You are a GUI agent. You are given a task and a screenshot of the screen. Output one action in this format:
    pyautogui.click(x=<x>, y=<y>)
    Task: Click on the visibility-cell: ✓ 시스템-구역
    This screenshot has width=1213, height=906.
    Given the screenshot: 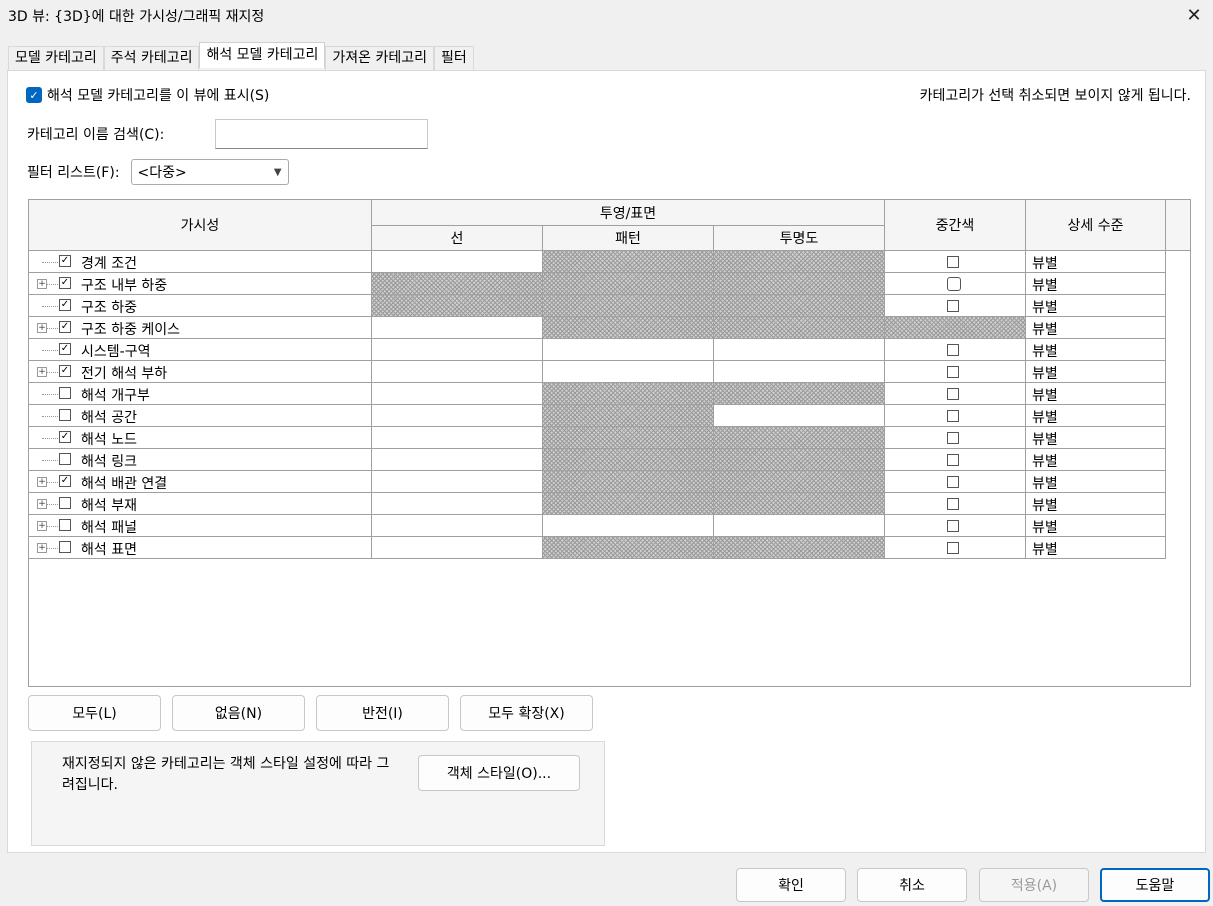 What is the action you would take?
    pyautogui.click(x=200, y=350)
    